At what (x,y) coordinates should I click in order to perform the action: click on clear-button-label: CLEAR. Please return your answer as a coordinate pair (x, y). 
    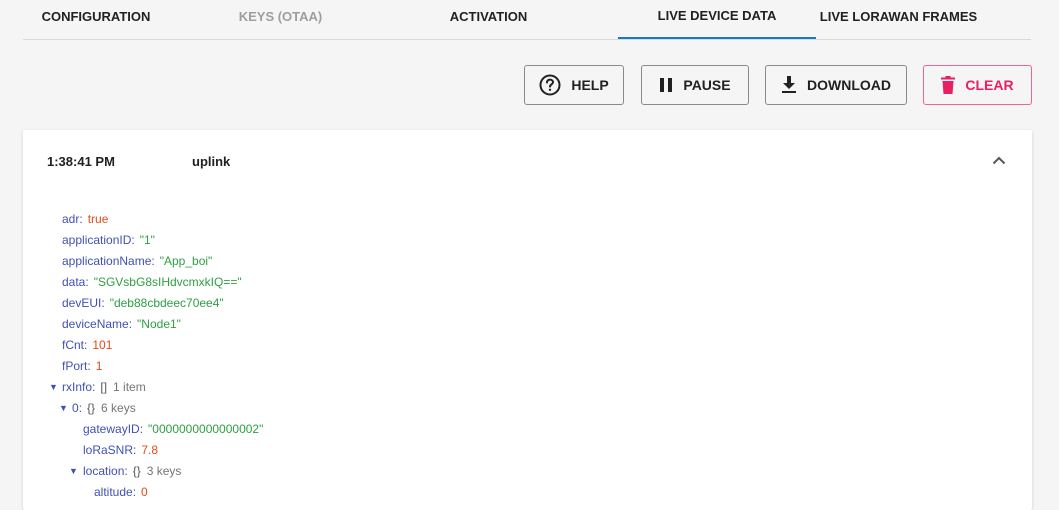
    Looking at the image, I should click on (989, 85).